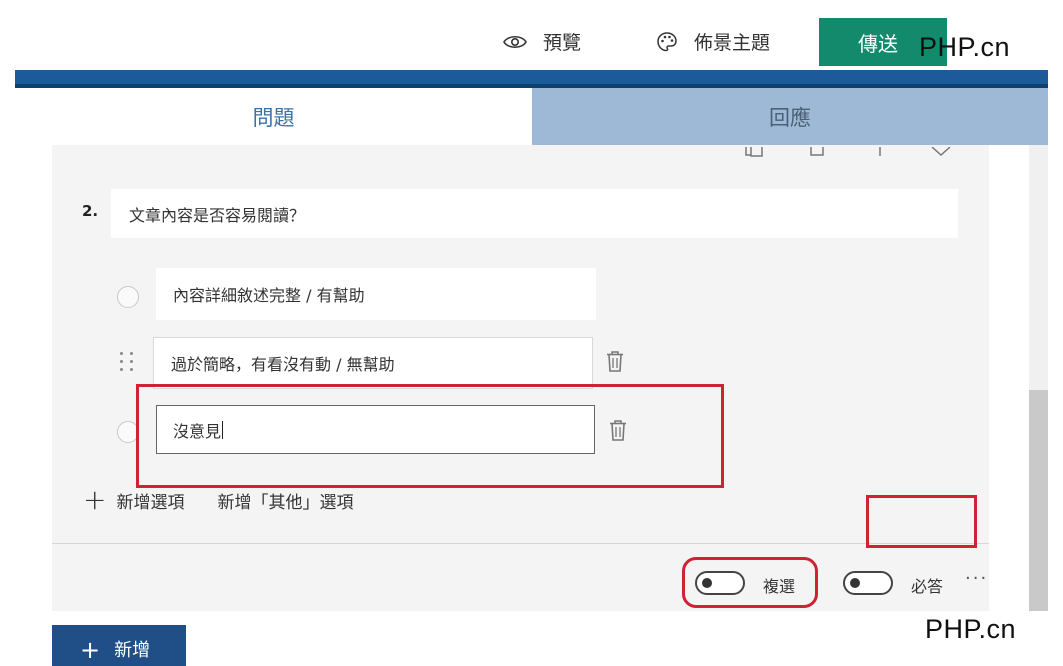 Image resolution: width=1063 pixels, height=666 pixels. Describe the element at coordinates (878, 43) in the screenshot. I see `send-label: 傳送` at that location.